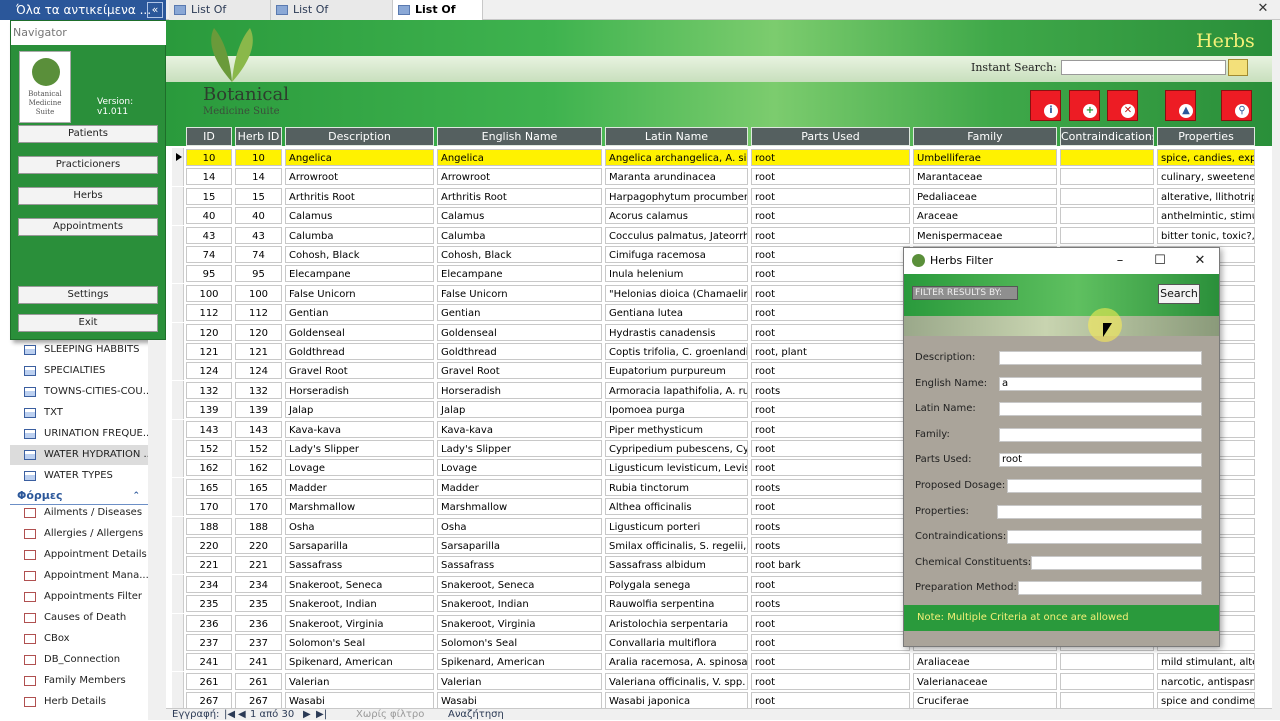  I want to click on cell-id: 162, so click(209, 468).